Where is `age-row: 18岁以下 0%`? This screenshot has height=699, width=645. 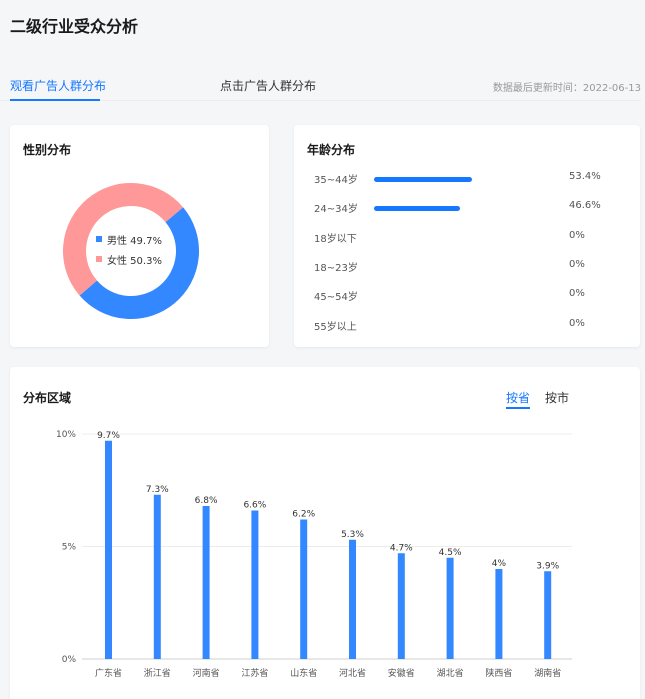
age-row: 18岁以下 0% is located at coordinates (467, 238).